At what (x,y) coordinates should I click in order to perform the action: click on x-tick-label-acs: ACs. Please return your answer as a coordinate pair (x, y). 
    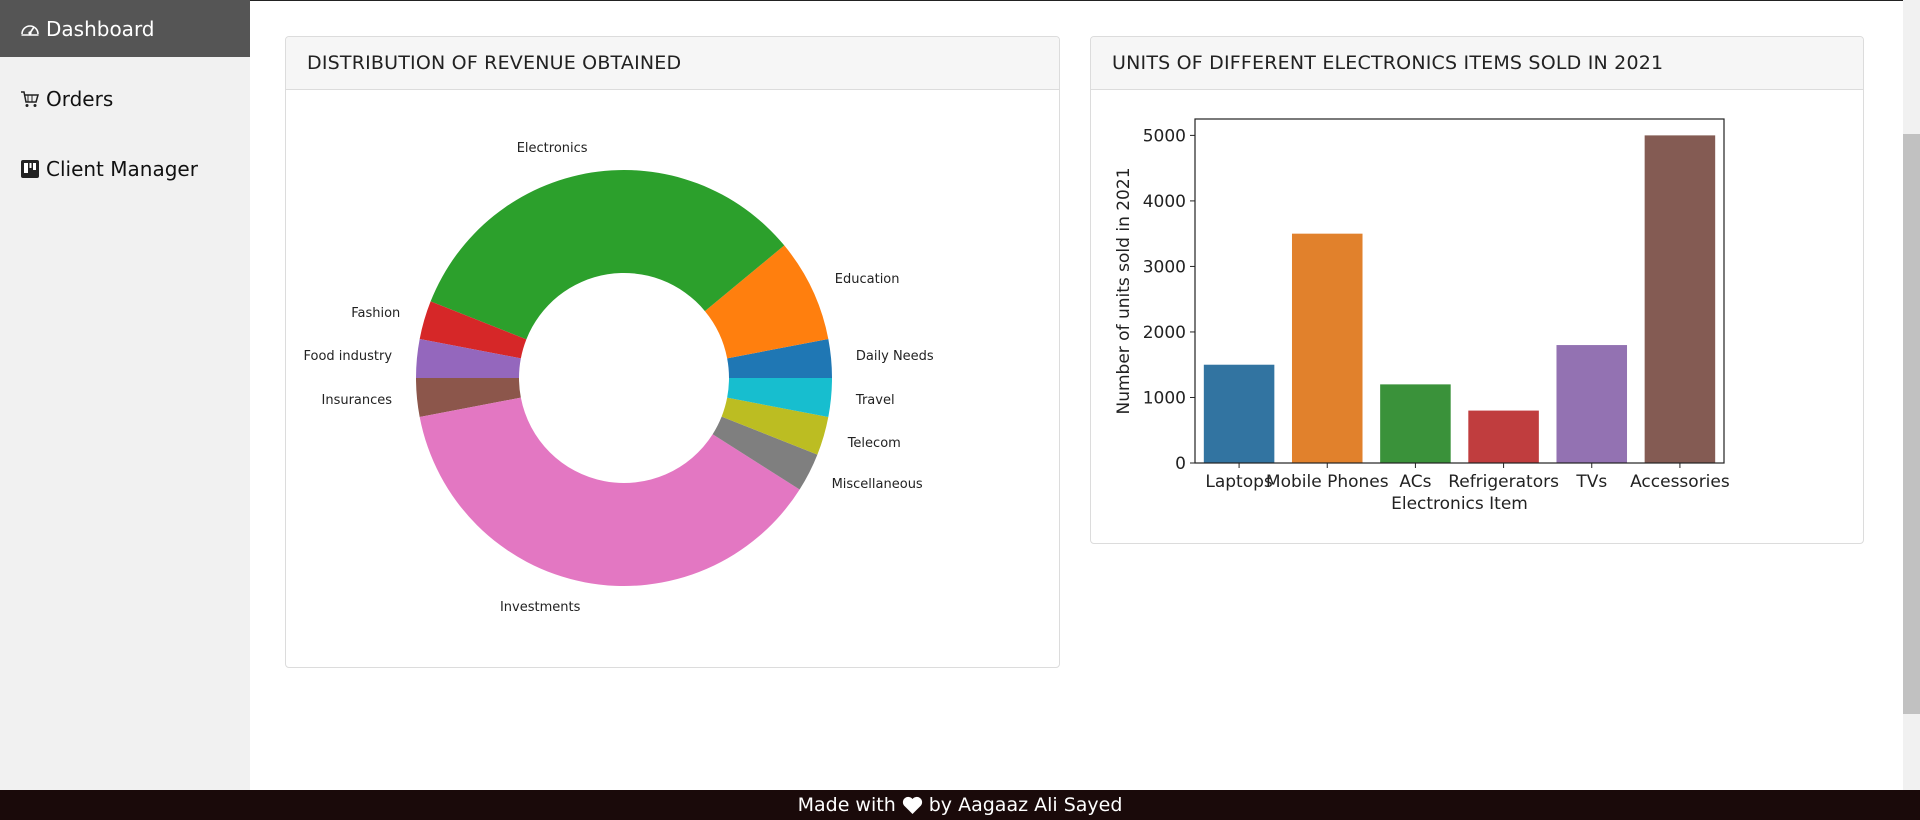
    Looking at the image, I should click on (1415, 482).